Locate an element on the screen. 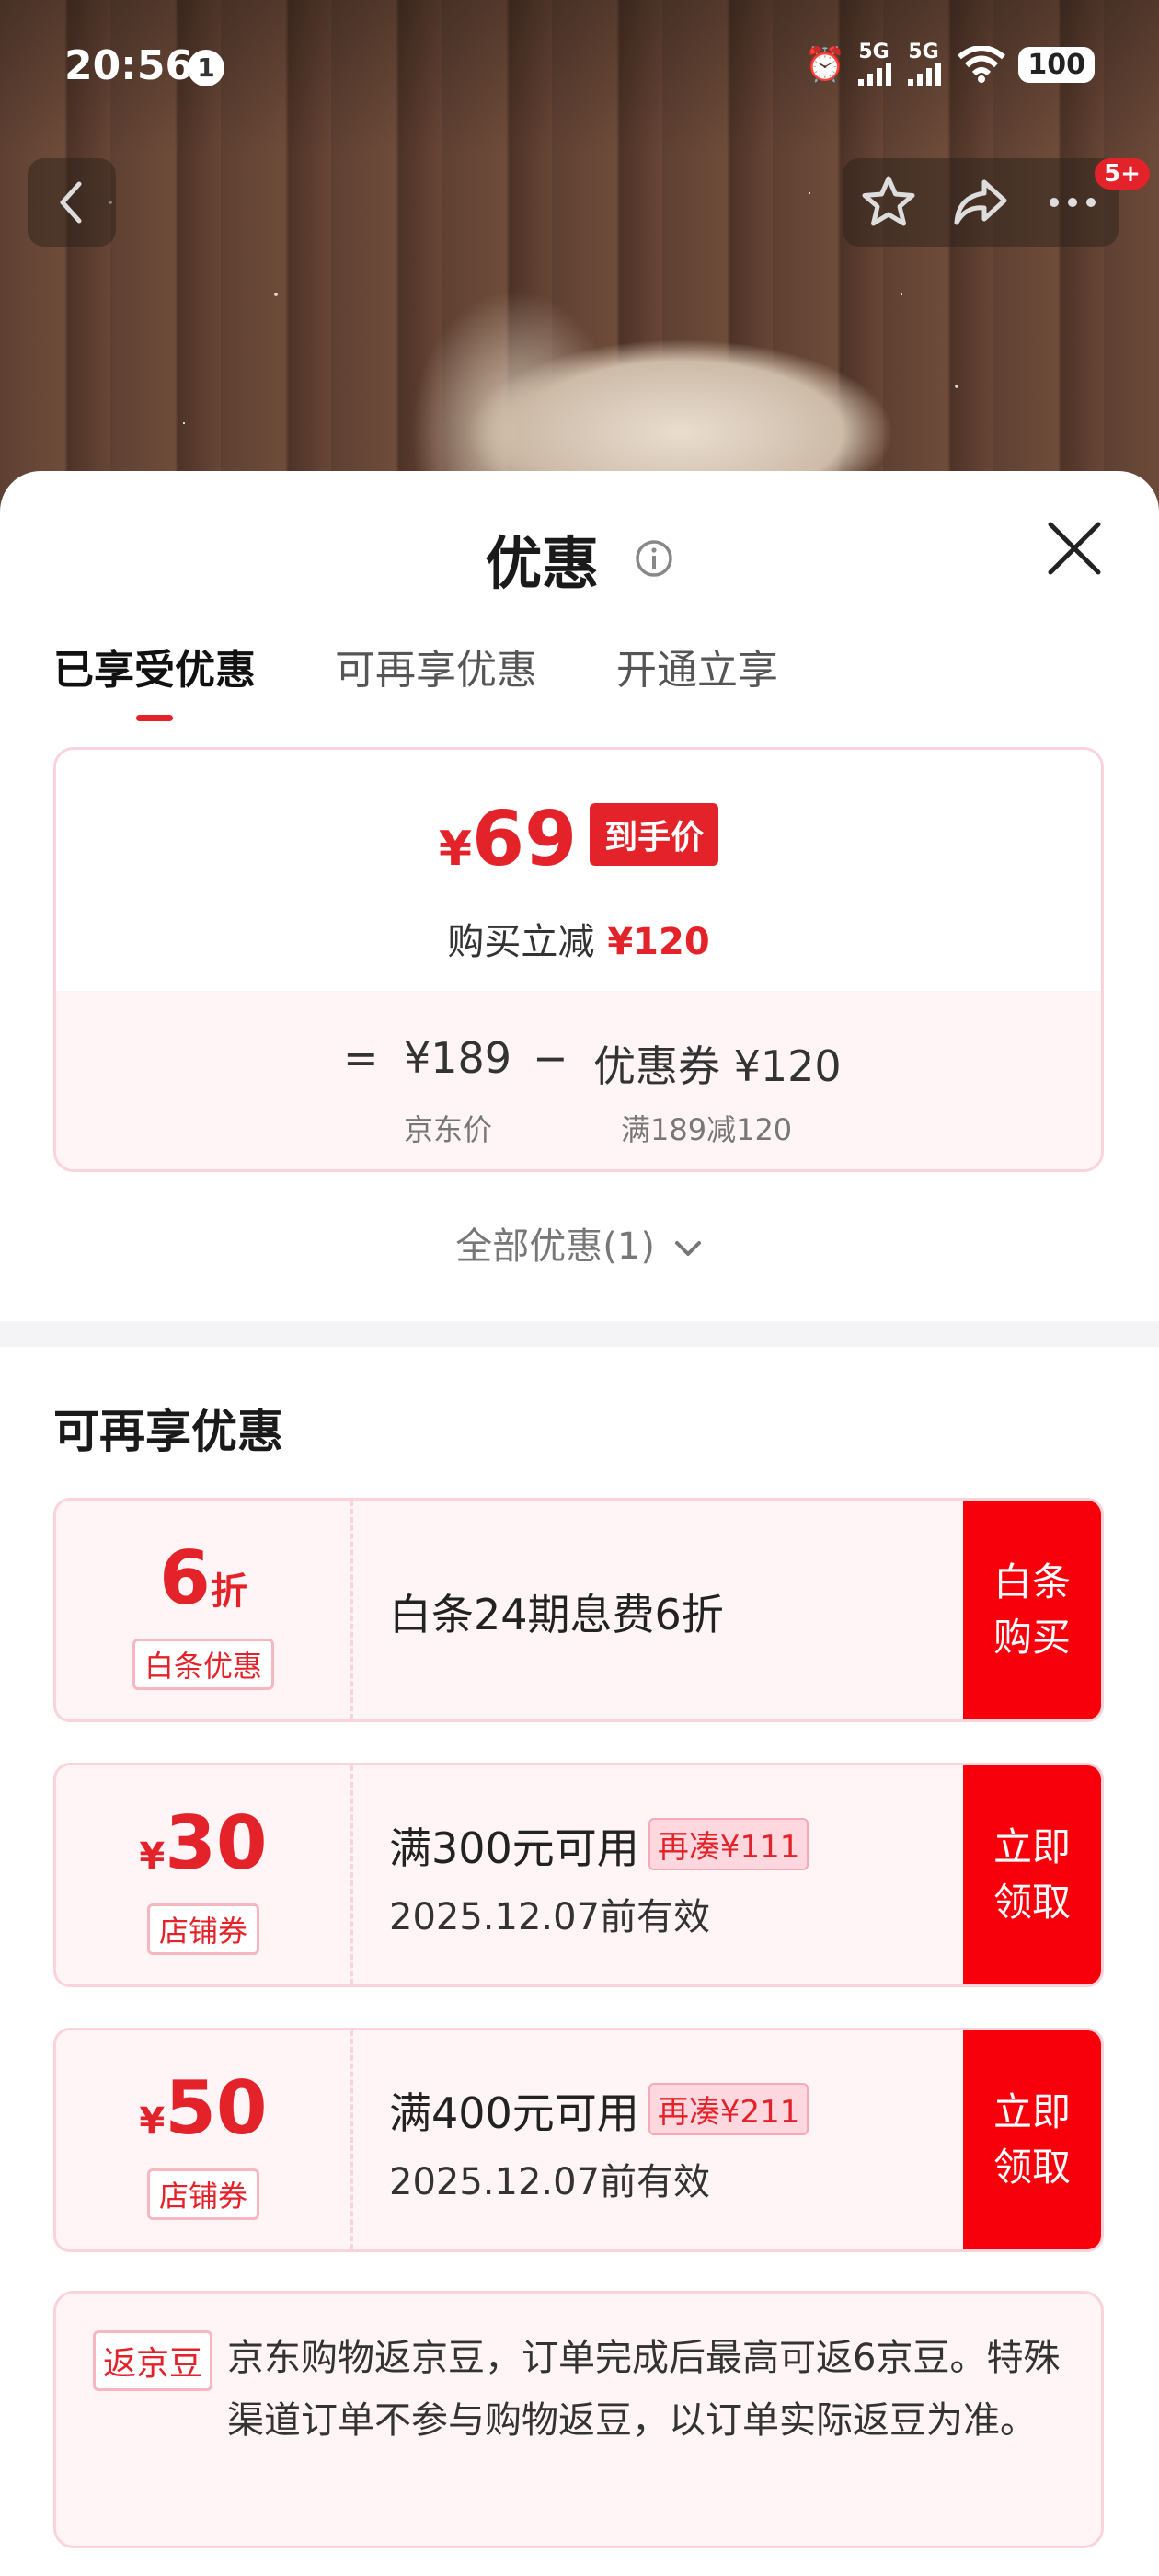 Image resolution: width=1159 pixels, height=2576 pixels. all-offers-label: 全部优惠(1) is located at coordinates (555, 1246).